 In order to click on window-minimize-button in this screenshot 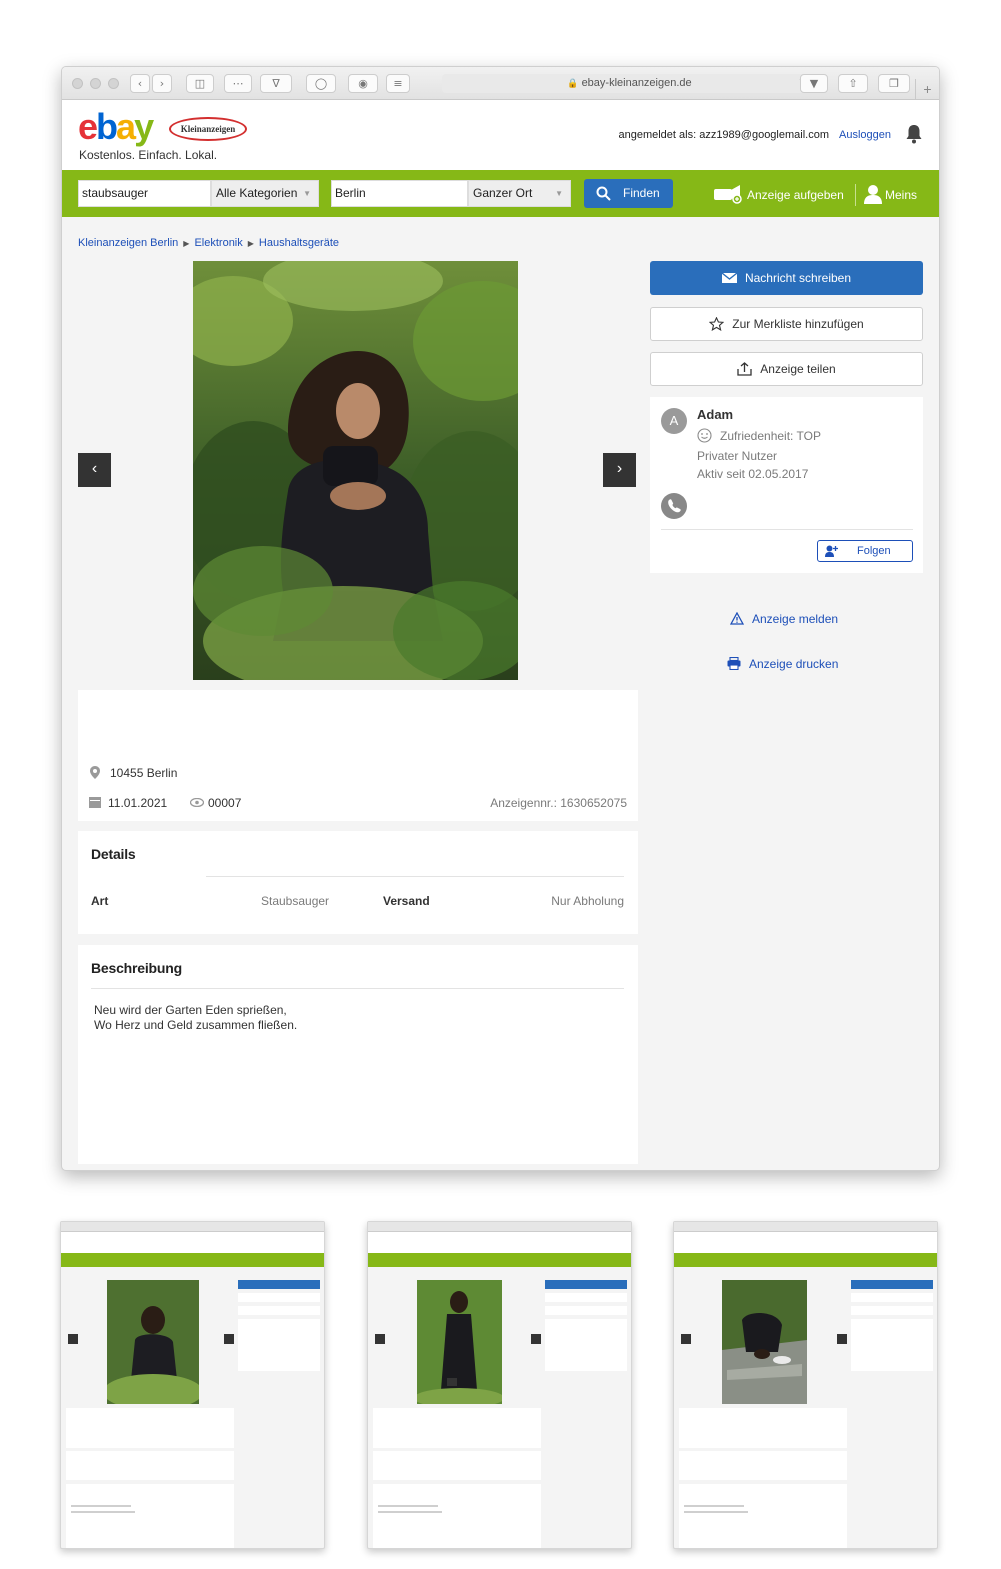, I will do `click(95, 83)`.